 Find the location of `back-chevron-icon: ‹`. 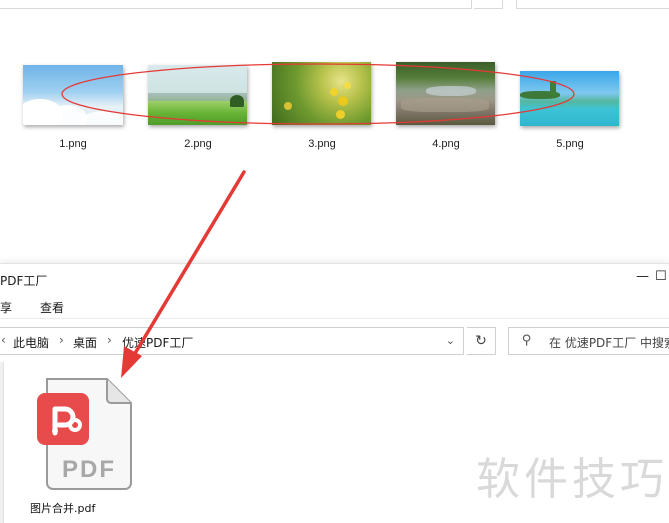

back-chevron-icon: ‹ is located at coordinates (3, 340).